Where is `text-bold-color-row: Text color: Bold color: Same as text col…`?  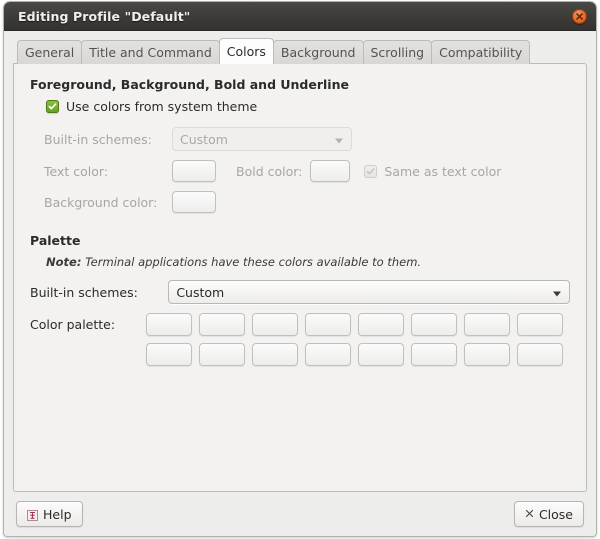 text-bold-color-row: Text color: Bold color: Same as text col… is located at coordinates (307, 171).